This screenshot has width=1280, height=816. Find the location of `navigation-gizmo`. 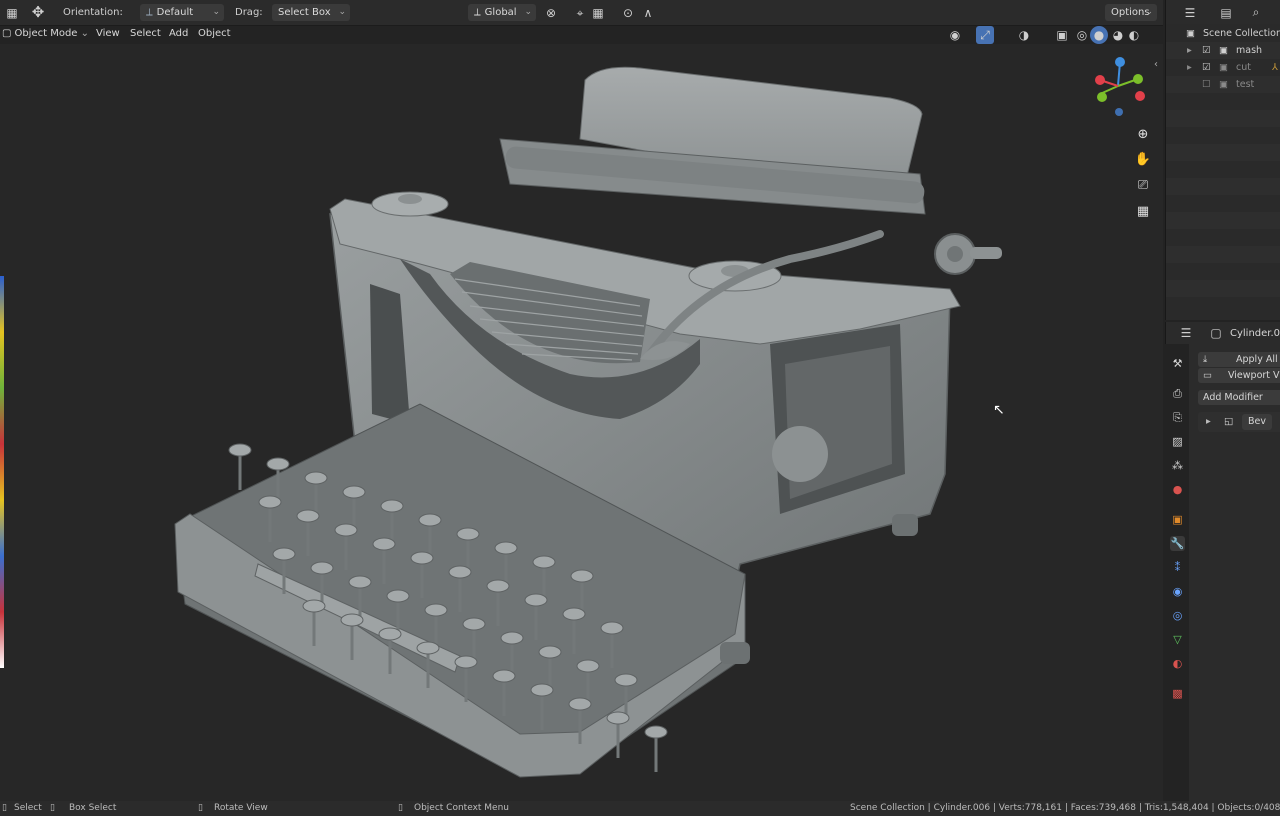

navigation-gizmo is located at coordinates (1118, 86).